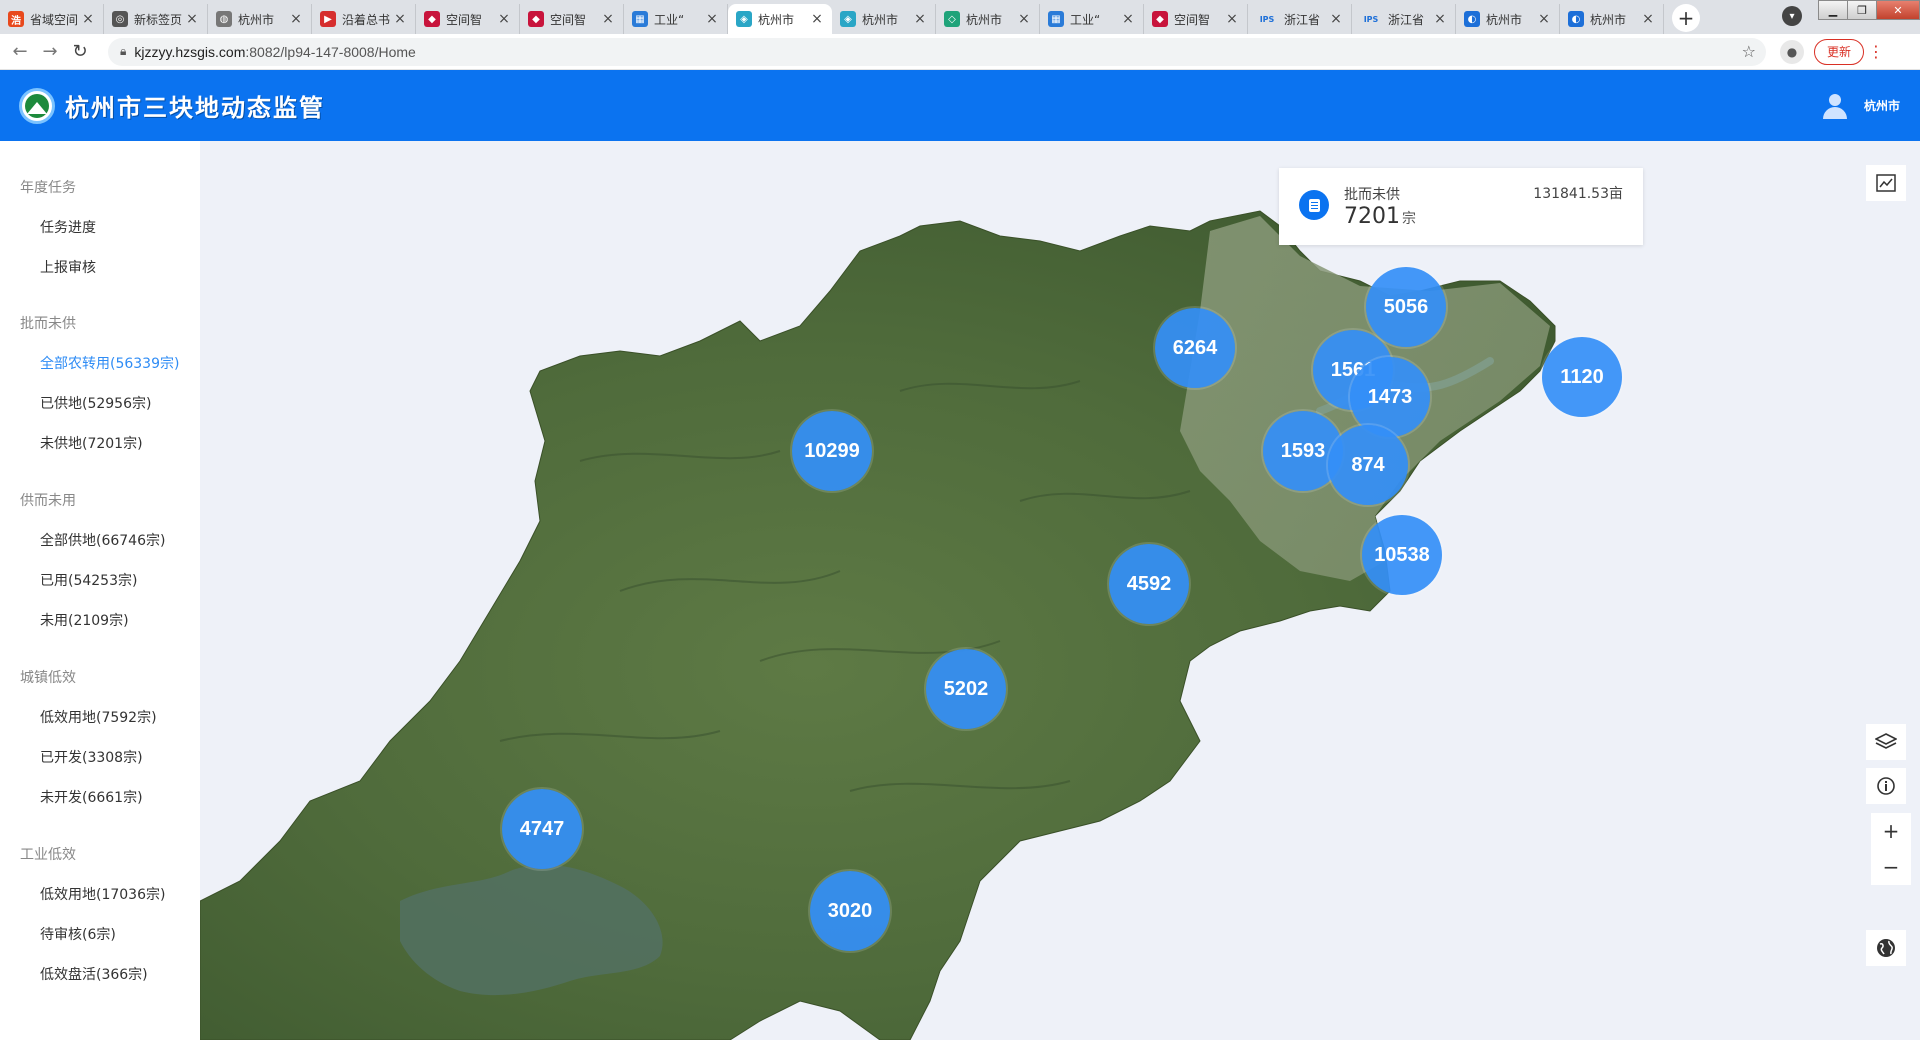 The image size is (1920, 1040). I want to click on cluster-marker: 1120, so click(1582, 377).